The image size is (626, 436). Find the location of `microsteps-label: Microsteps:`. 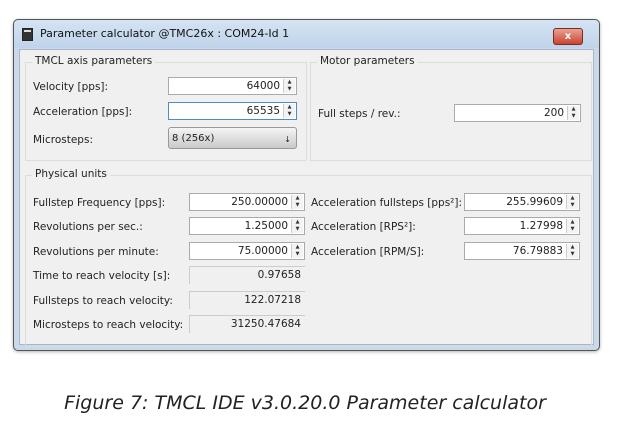

microsteps-label: Microsteps: is located at coordinates (63, 140).